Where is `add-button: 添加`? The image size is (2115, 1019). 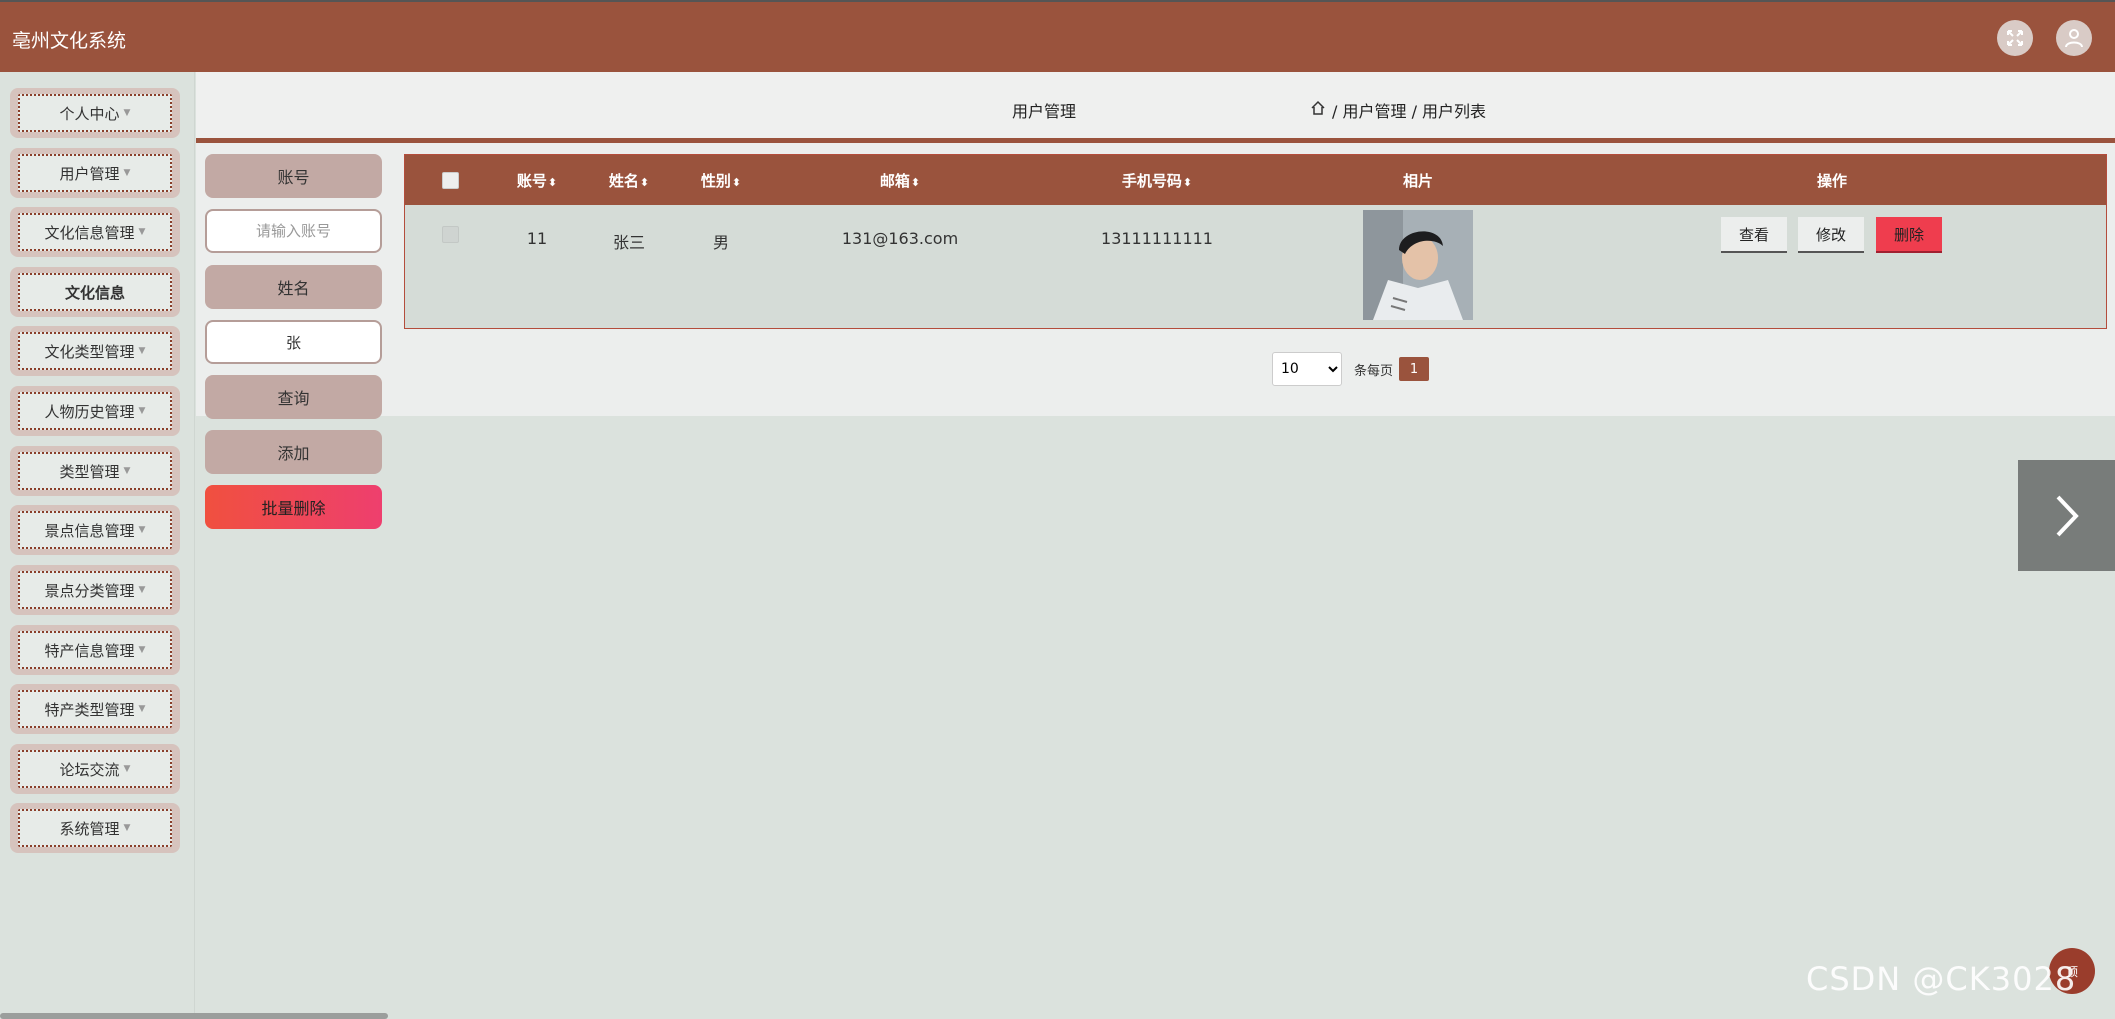 add-button: 添加 is located at coordinates (293, 452).